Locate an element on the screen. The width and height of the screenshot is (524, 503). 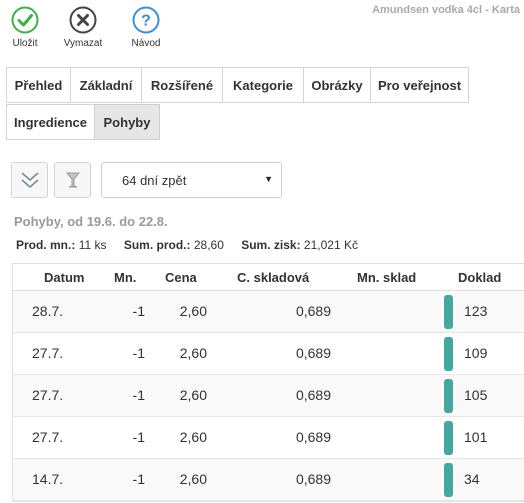
close-icon is located at coordinates (83, 20).